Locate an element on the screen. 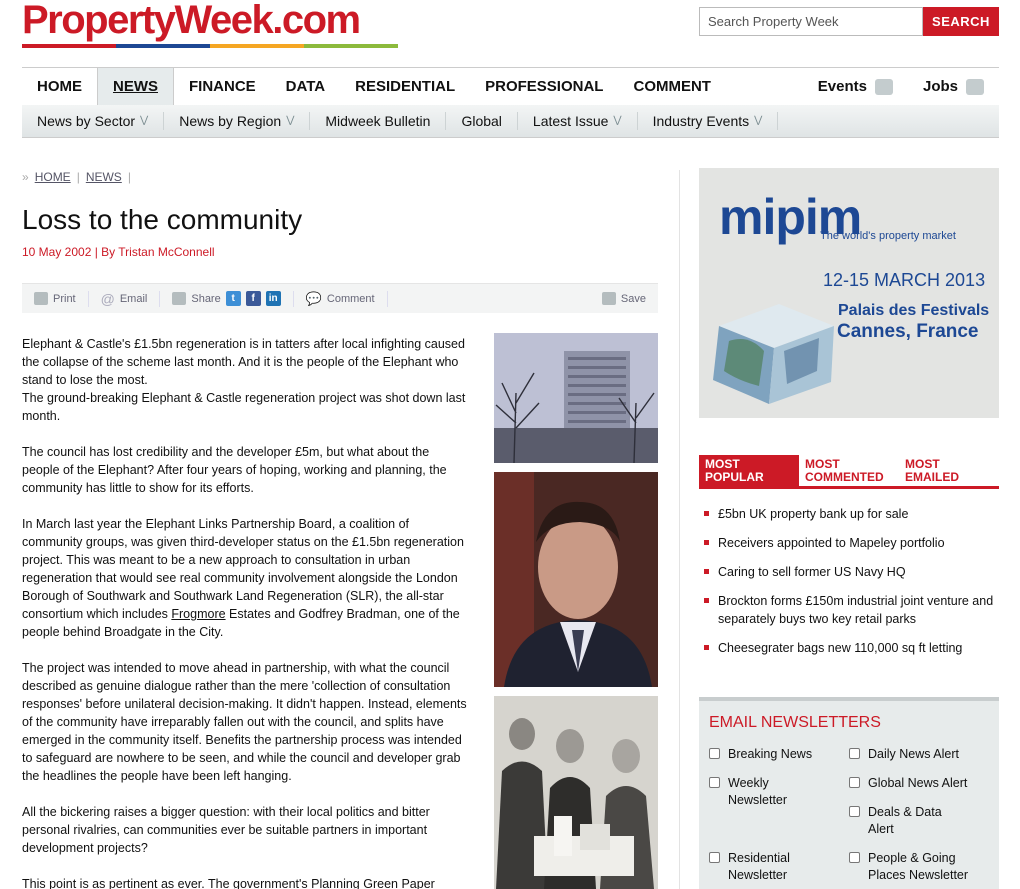  tab-most-commented: MOST COMMENTED is located at coordinates (849, 470).